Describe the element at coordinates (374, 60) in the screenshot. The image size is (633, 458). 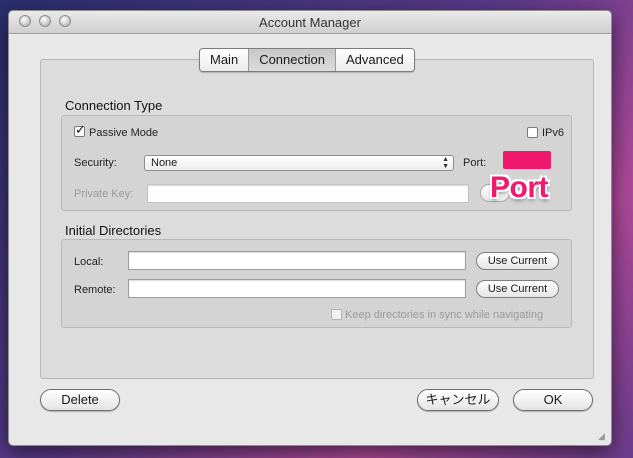
I see `tab-advanced: Advanced` at that location.